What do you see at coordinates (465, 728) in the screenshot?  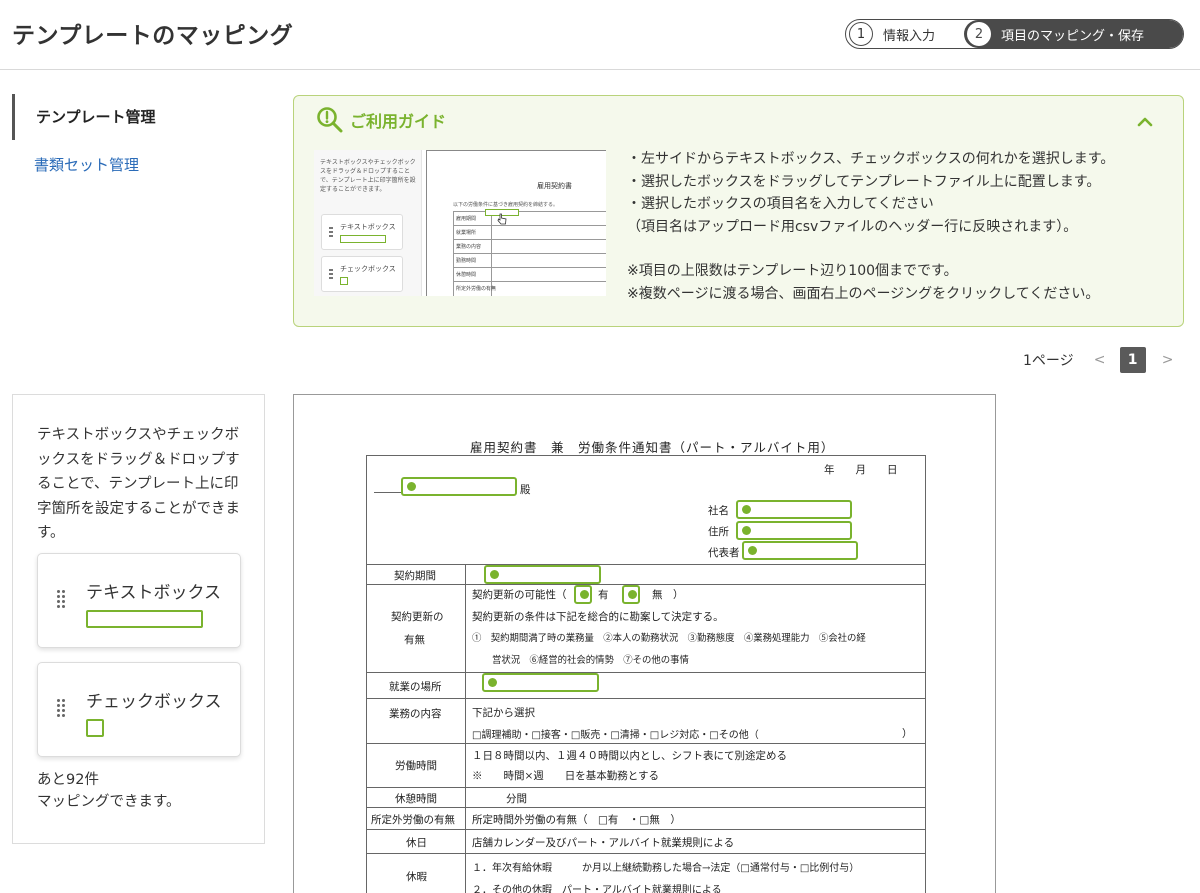 I see `doc-label-divider` at bounding box center [465, 728].